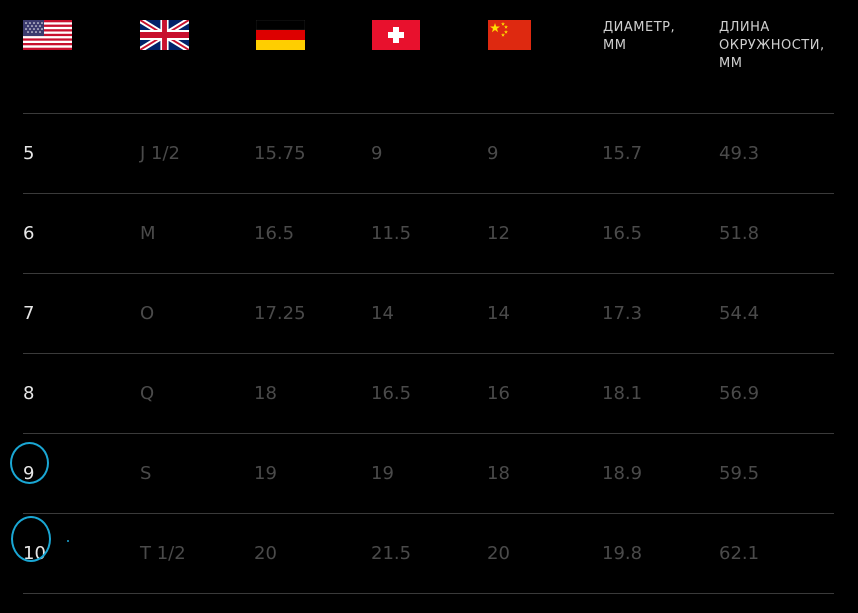 Image resolution: width=858 pixels, height=613 pixels. I want to click on header-diameter-line2: ММ, so click(615, 45).